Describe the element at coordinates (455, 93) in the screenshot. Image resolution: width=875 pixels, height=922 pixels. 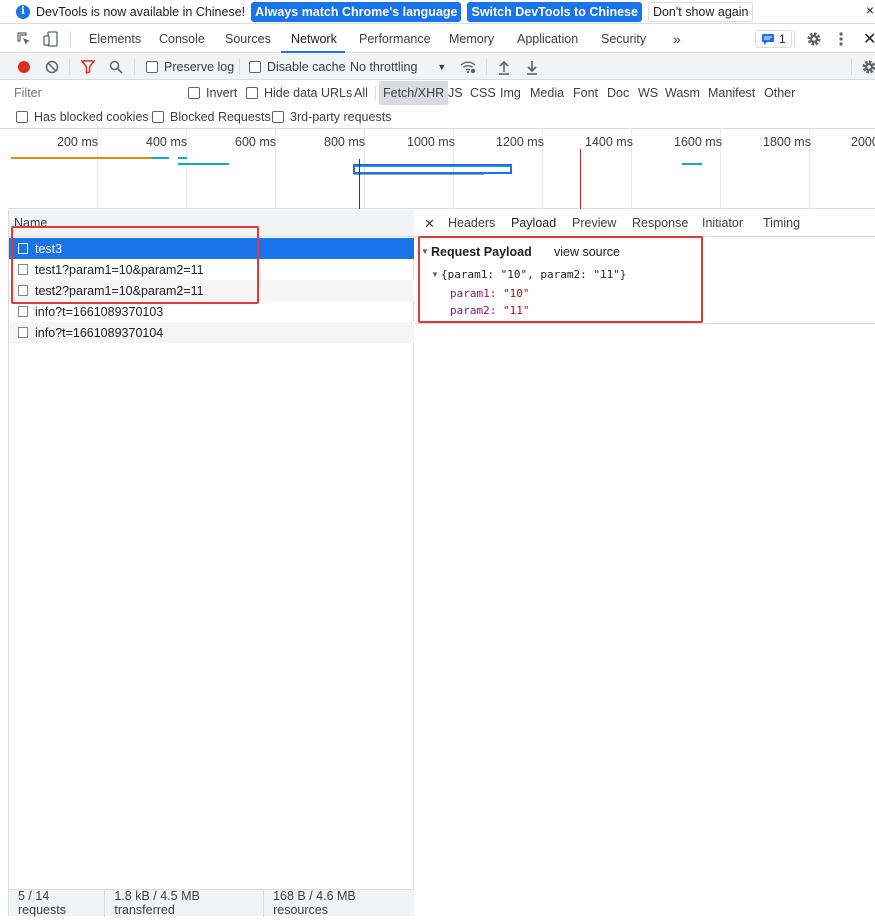
I see `filter-type-js: JS` at that location.